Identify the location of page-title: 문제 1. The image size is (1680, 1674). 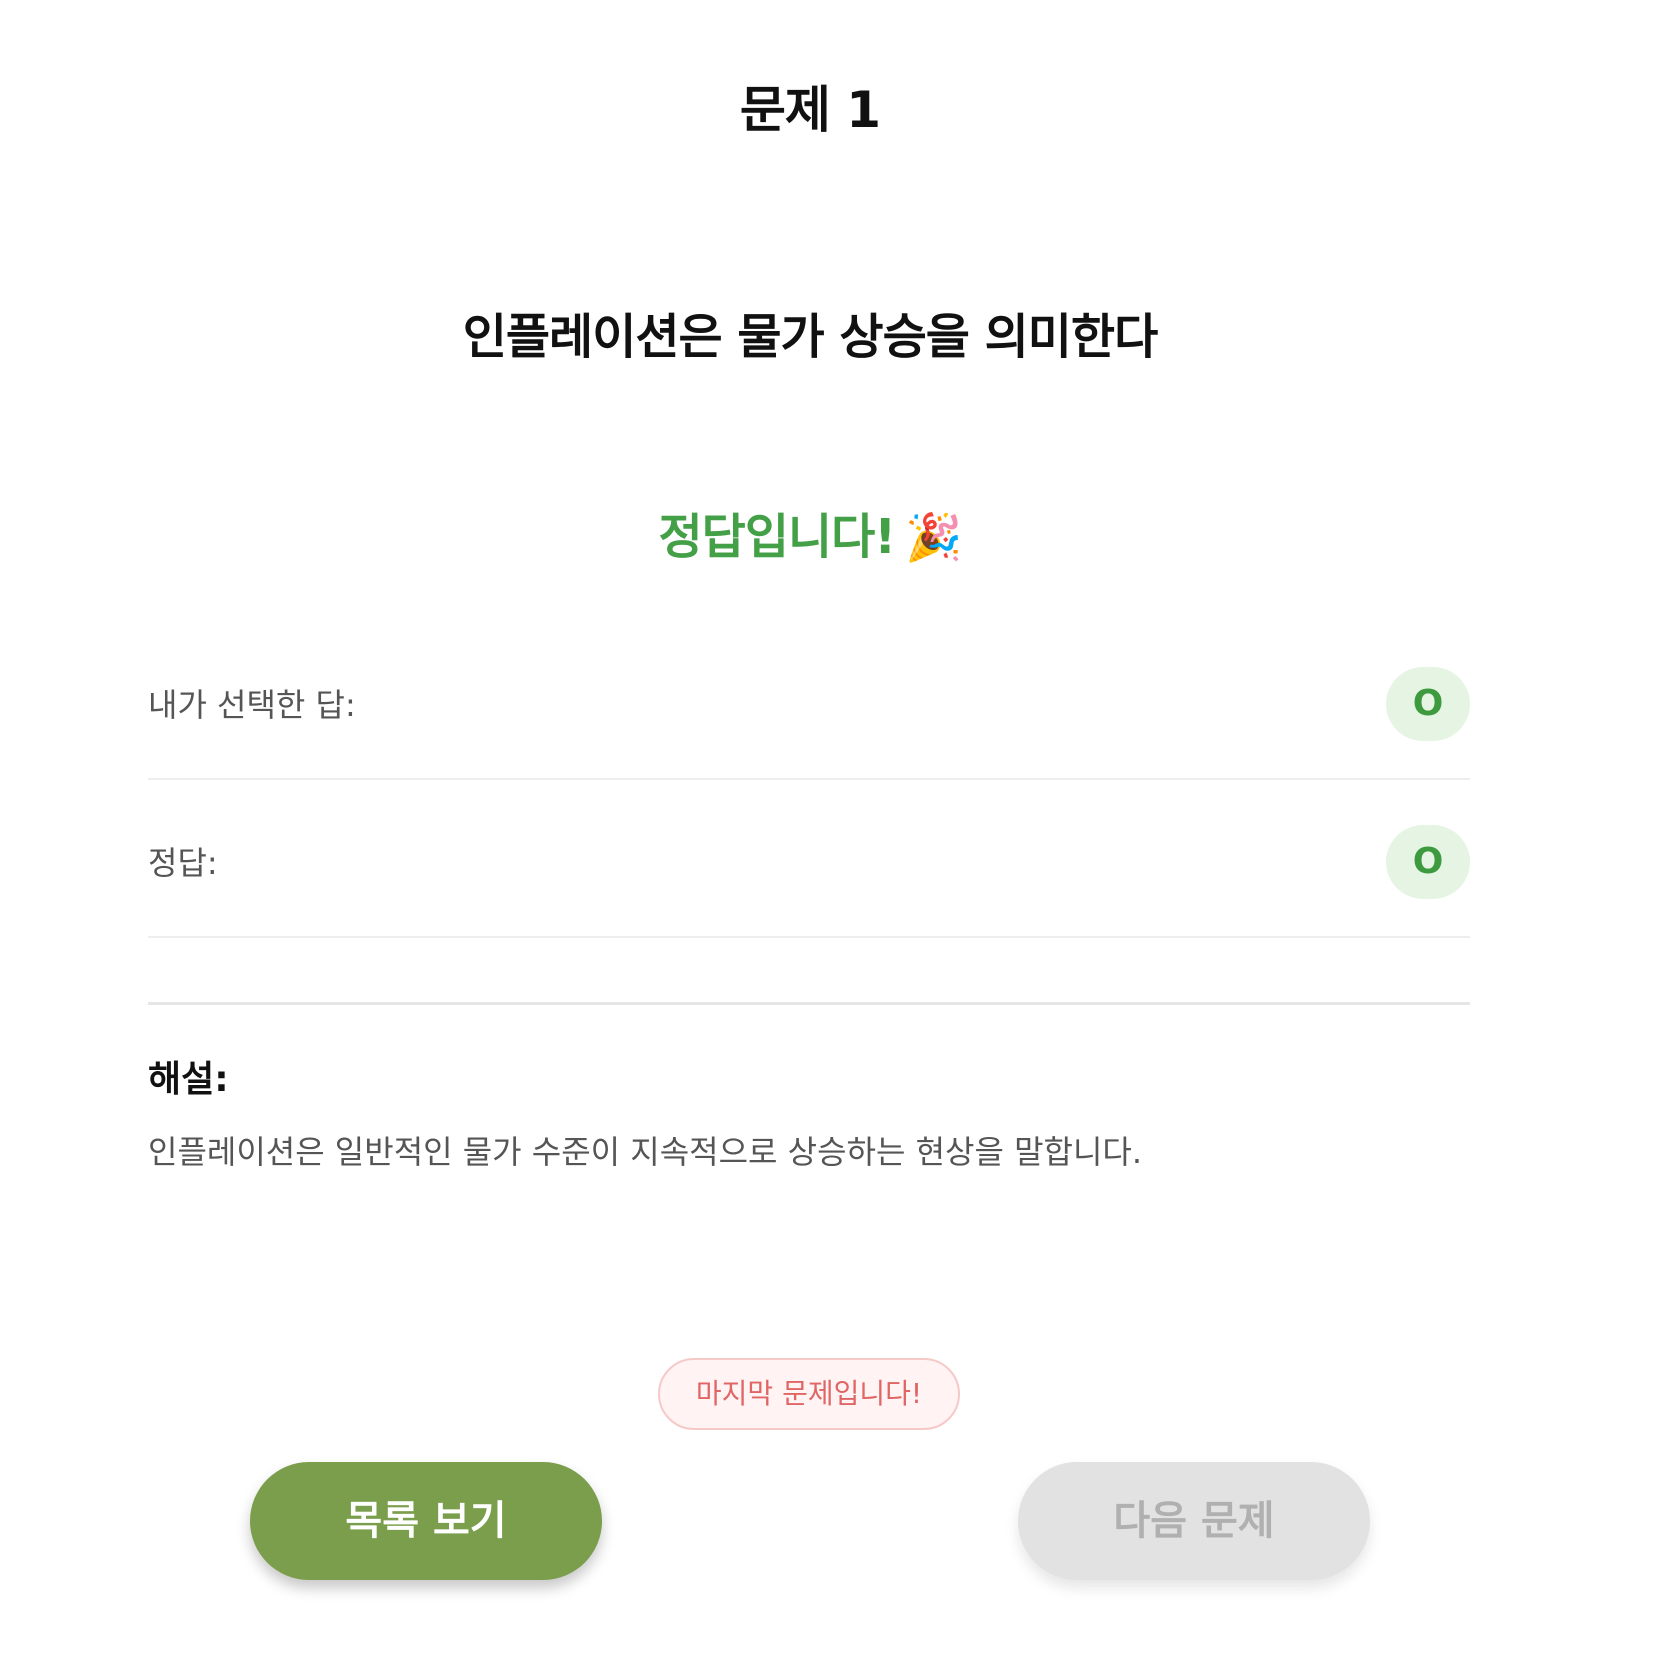
(810, 110).